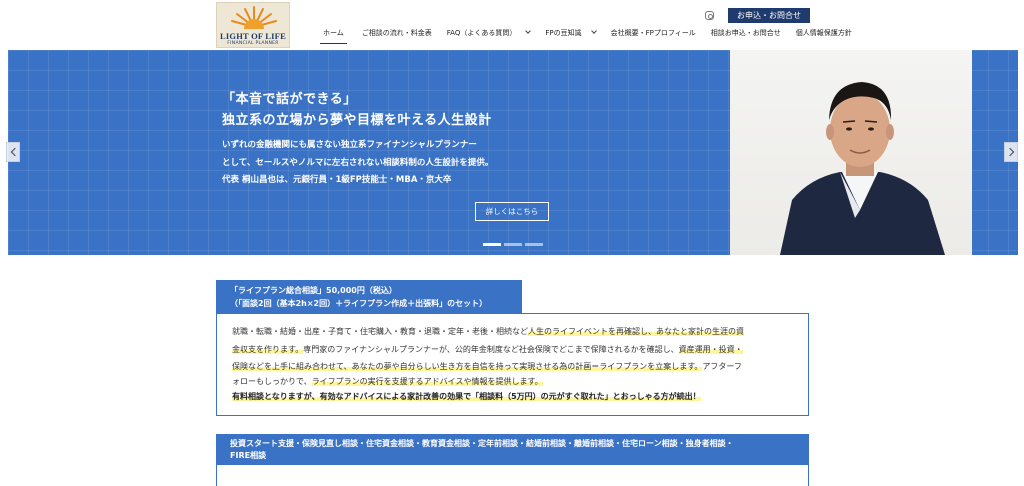 The height and width of the screenshot is (486, 1024). I want to click on nav-item-faq: FAQ（よくある質問）, so click(489, 35).